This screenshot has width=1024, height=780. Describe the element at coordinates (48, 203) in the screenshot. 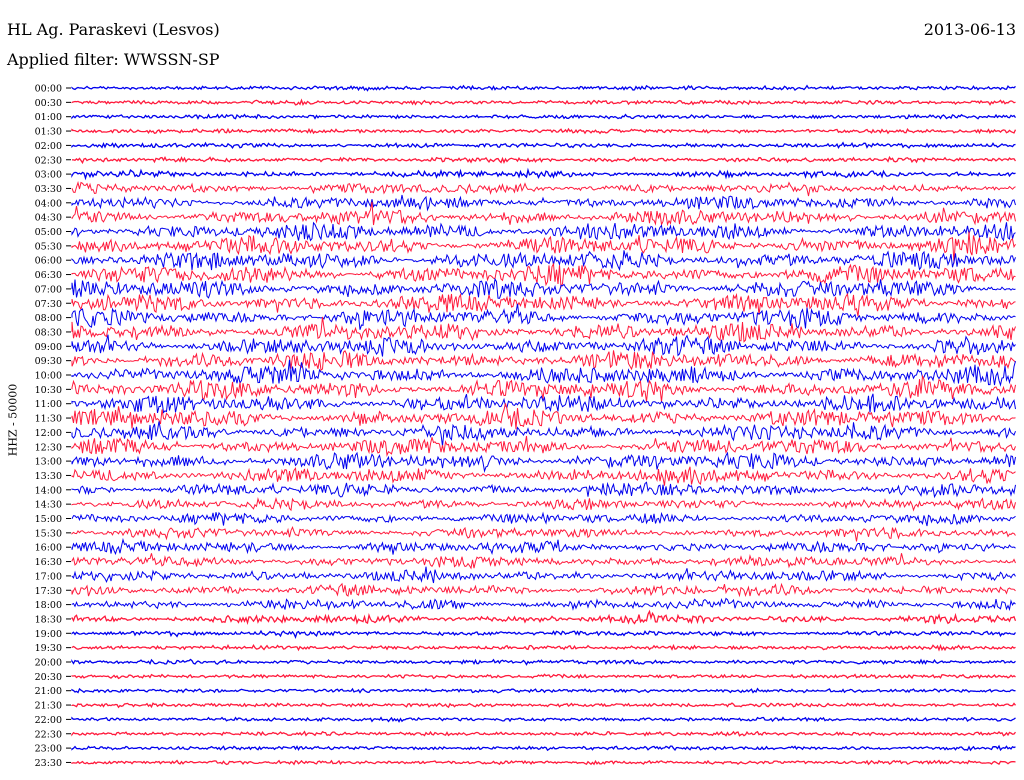

I see `row-label: 04:00` at that location.